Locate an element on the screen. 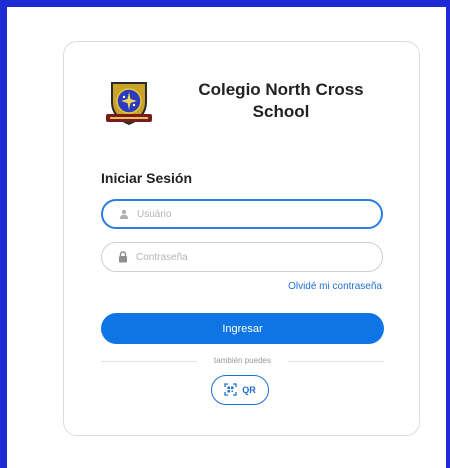  school-name-line1: Colegio North Cross is located at coordinates (281, 89).